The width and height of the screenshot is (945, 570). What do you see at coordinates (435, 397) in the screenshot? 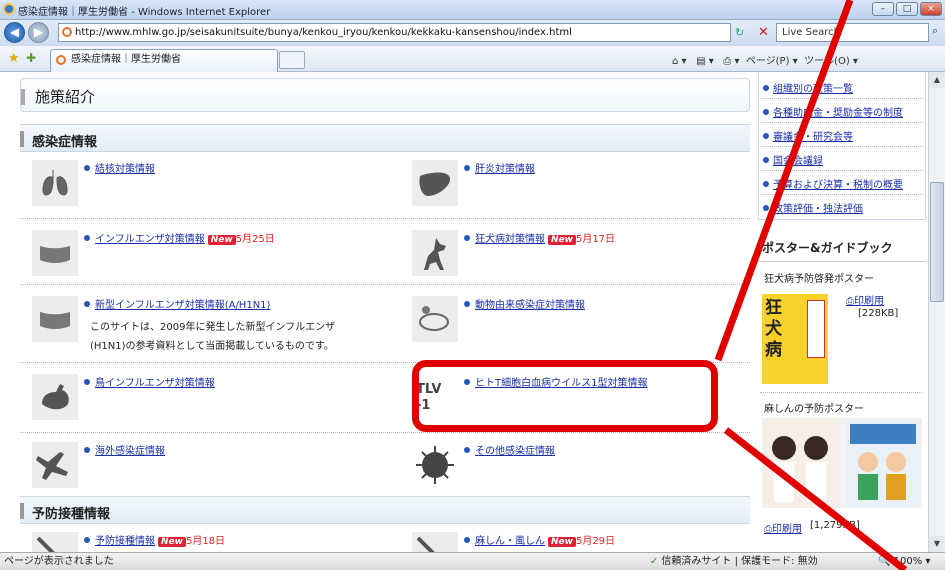
I see `tlv-icon: TLV -1` at bounding box center [435, 397].